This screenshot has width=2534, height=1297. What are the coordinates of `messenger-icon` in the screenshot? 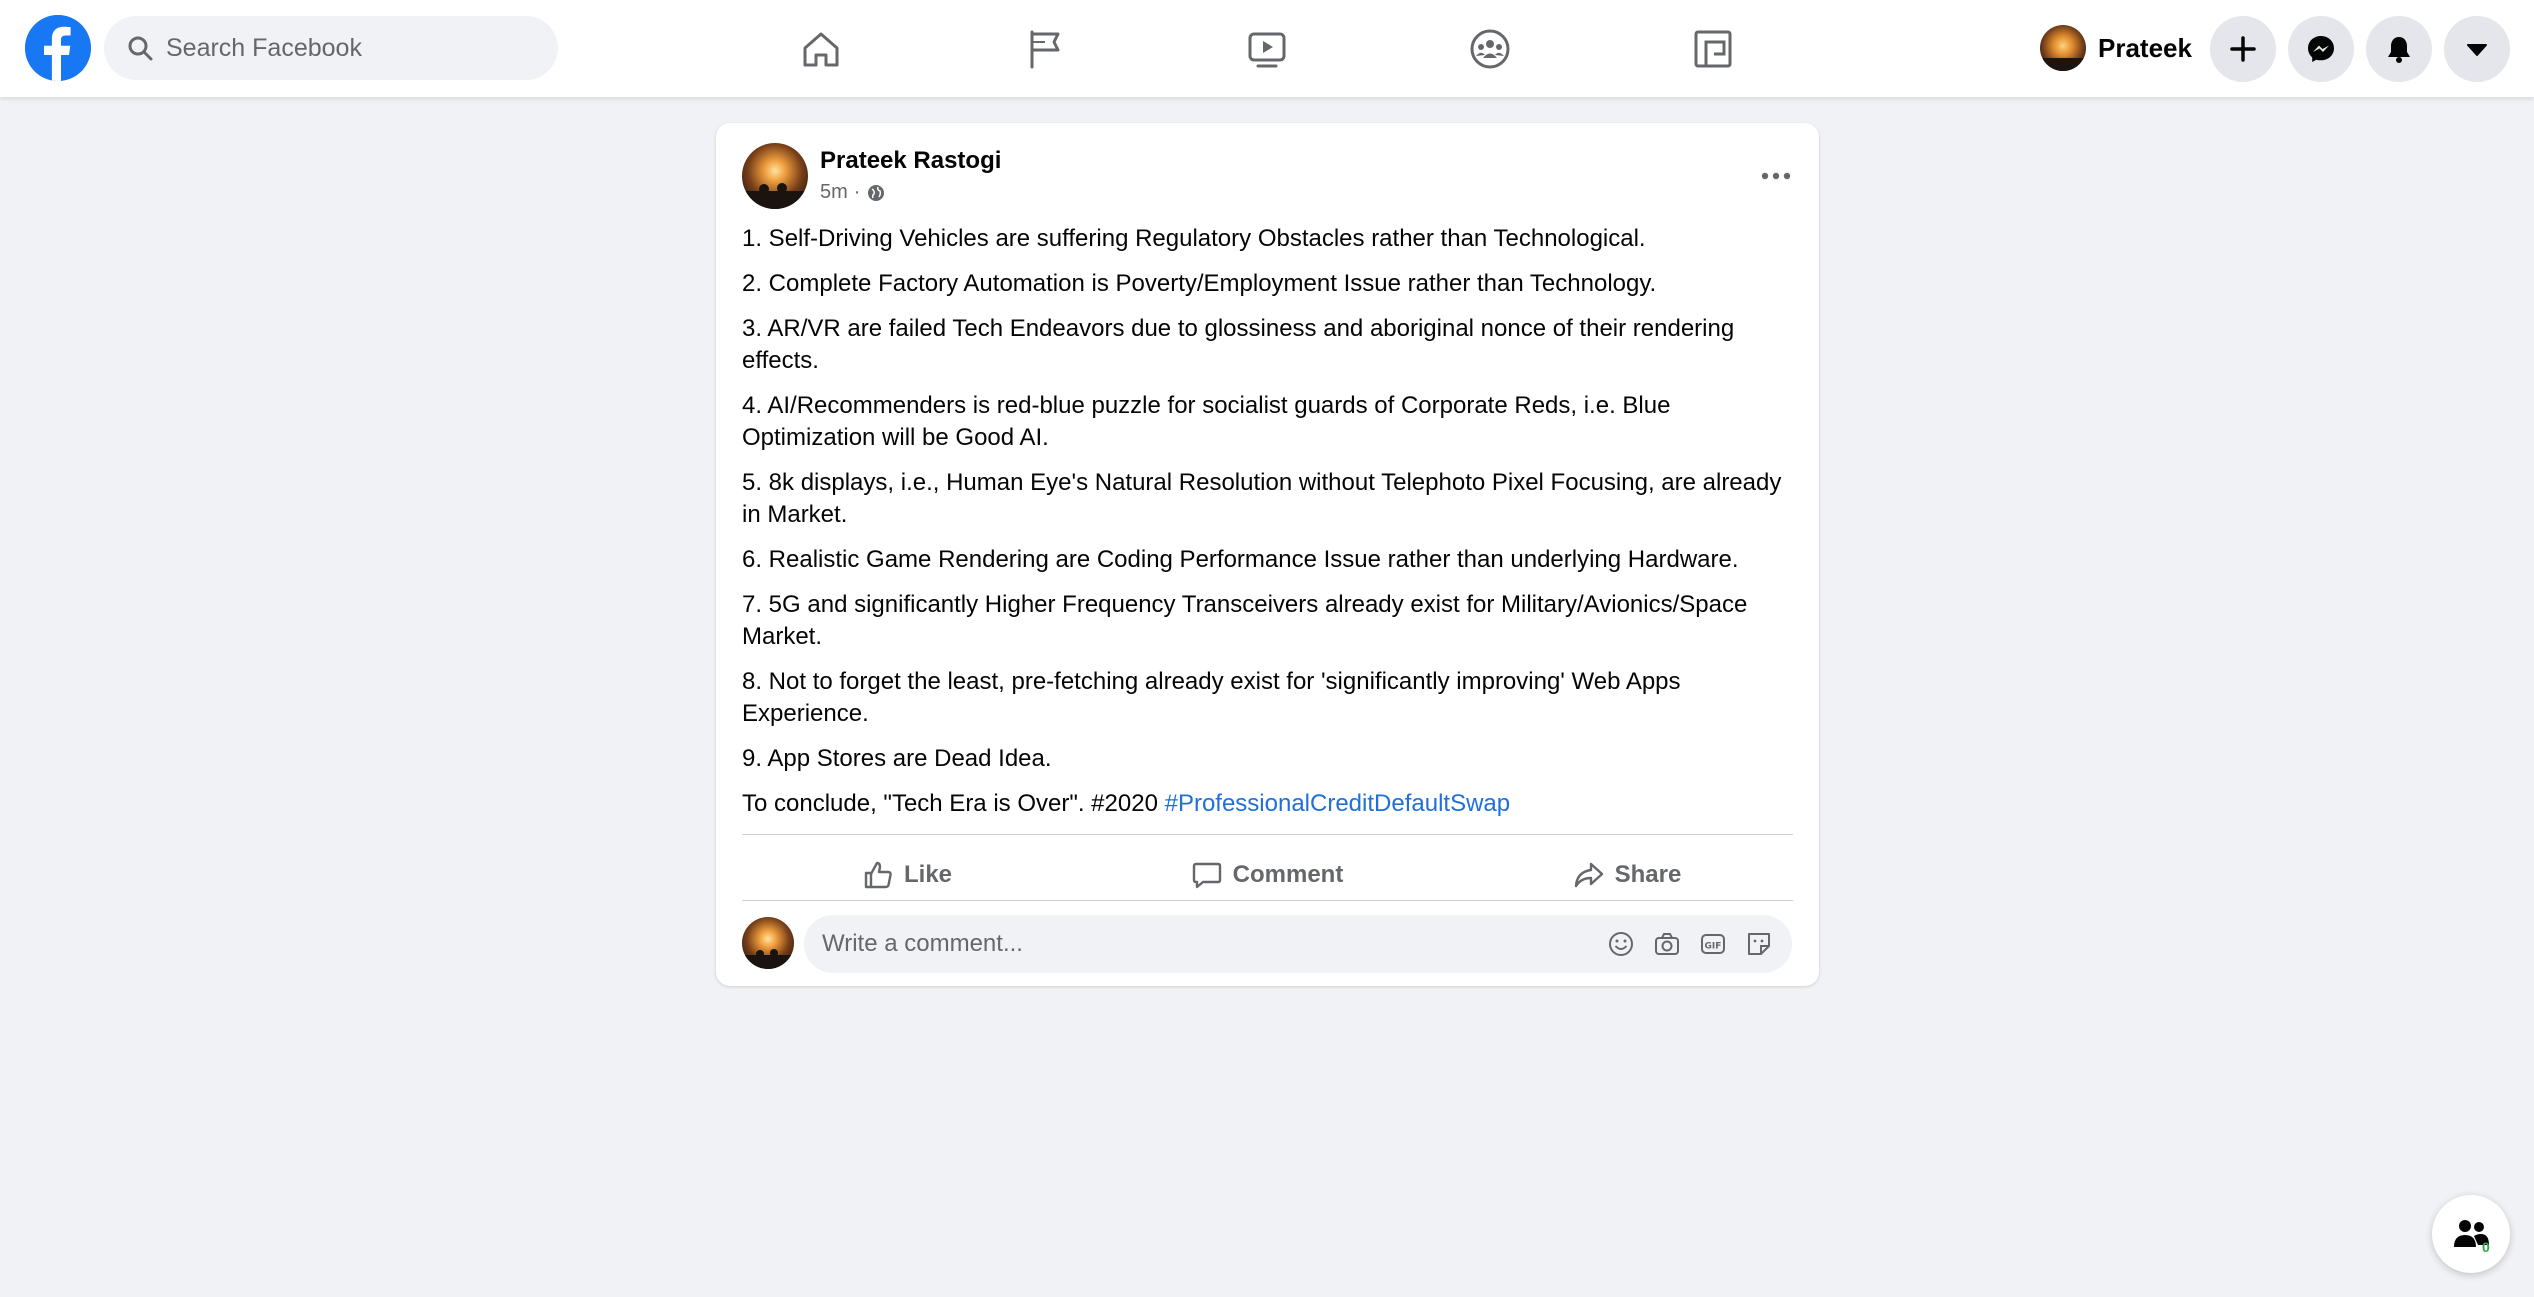 It's located at (2321, 49).